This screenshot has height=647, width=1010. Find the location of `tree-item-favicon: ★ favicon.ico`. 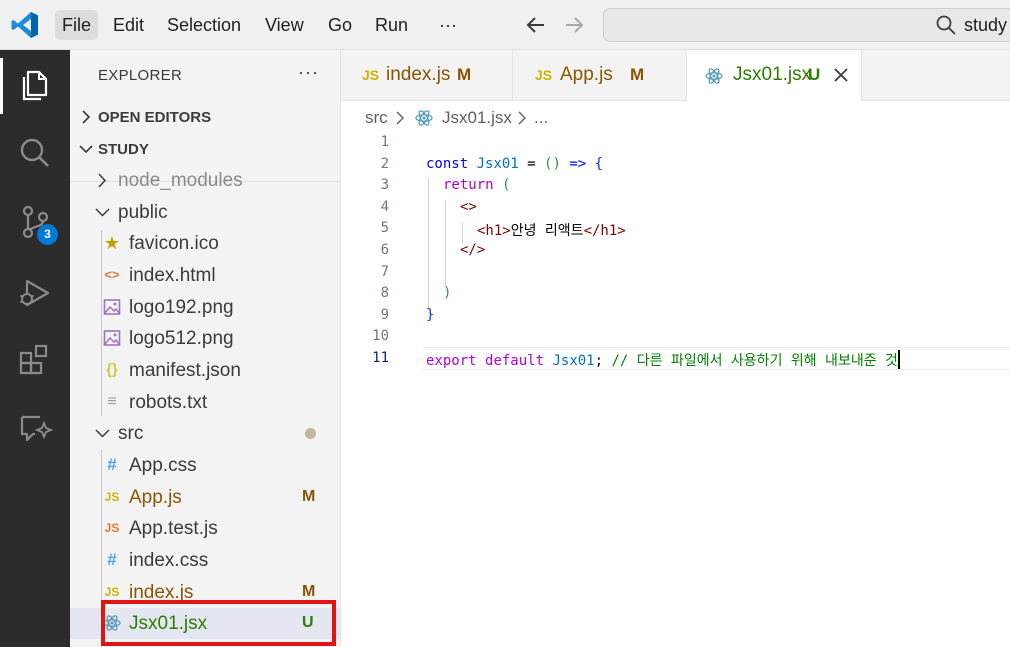

tree-item-favicon: ★ favicon.ico is located at coordinates (205, 243).